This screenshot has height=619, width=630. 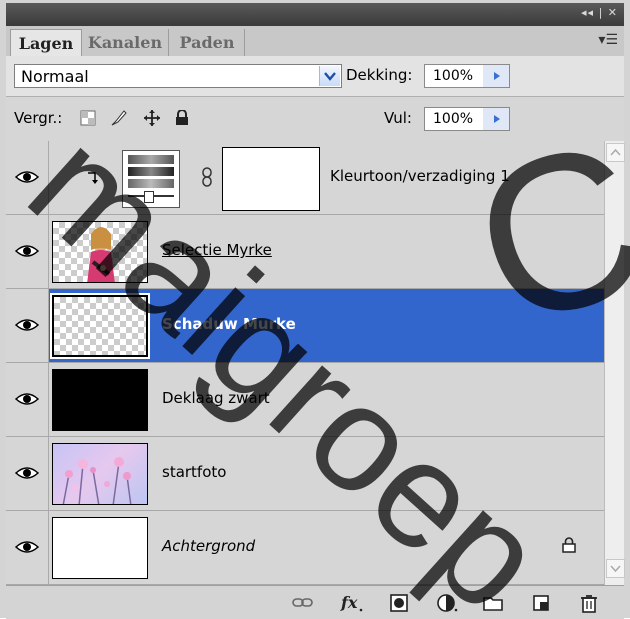 What do you see at coordinates (493, 603) in the screenshot?
I see `new-group-folder-icon` at bounding box center [493, 603].